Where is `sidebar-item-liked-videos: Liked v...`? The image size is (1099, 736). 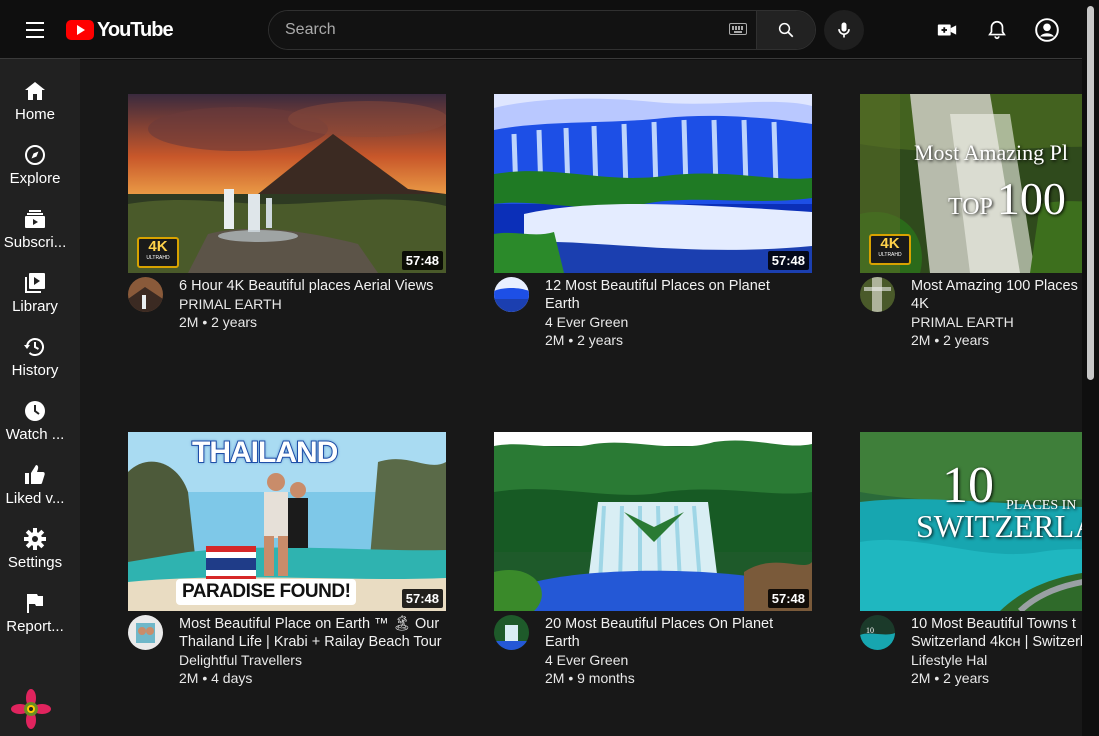 sidebar-item-liked-videos: Liked v... is located at coordinates (35, 495).